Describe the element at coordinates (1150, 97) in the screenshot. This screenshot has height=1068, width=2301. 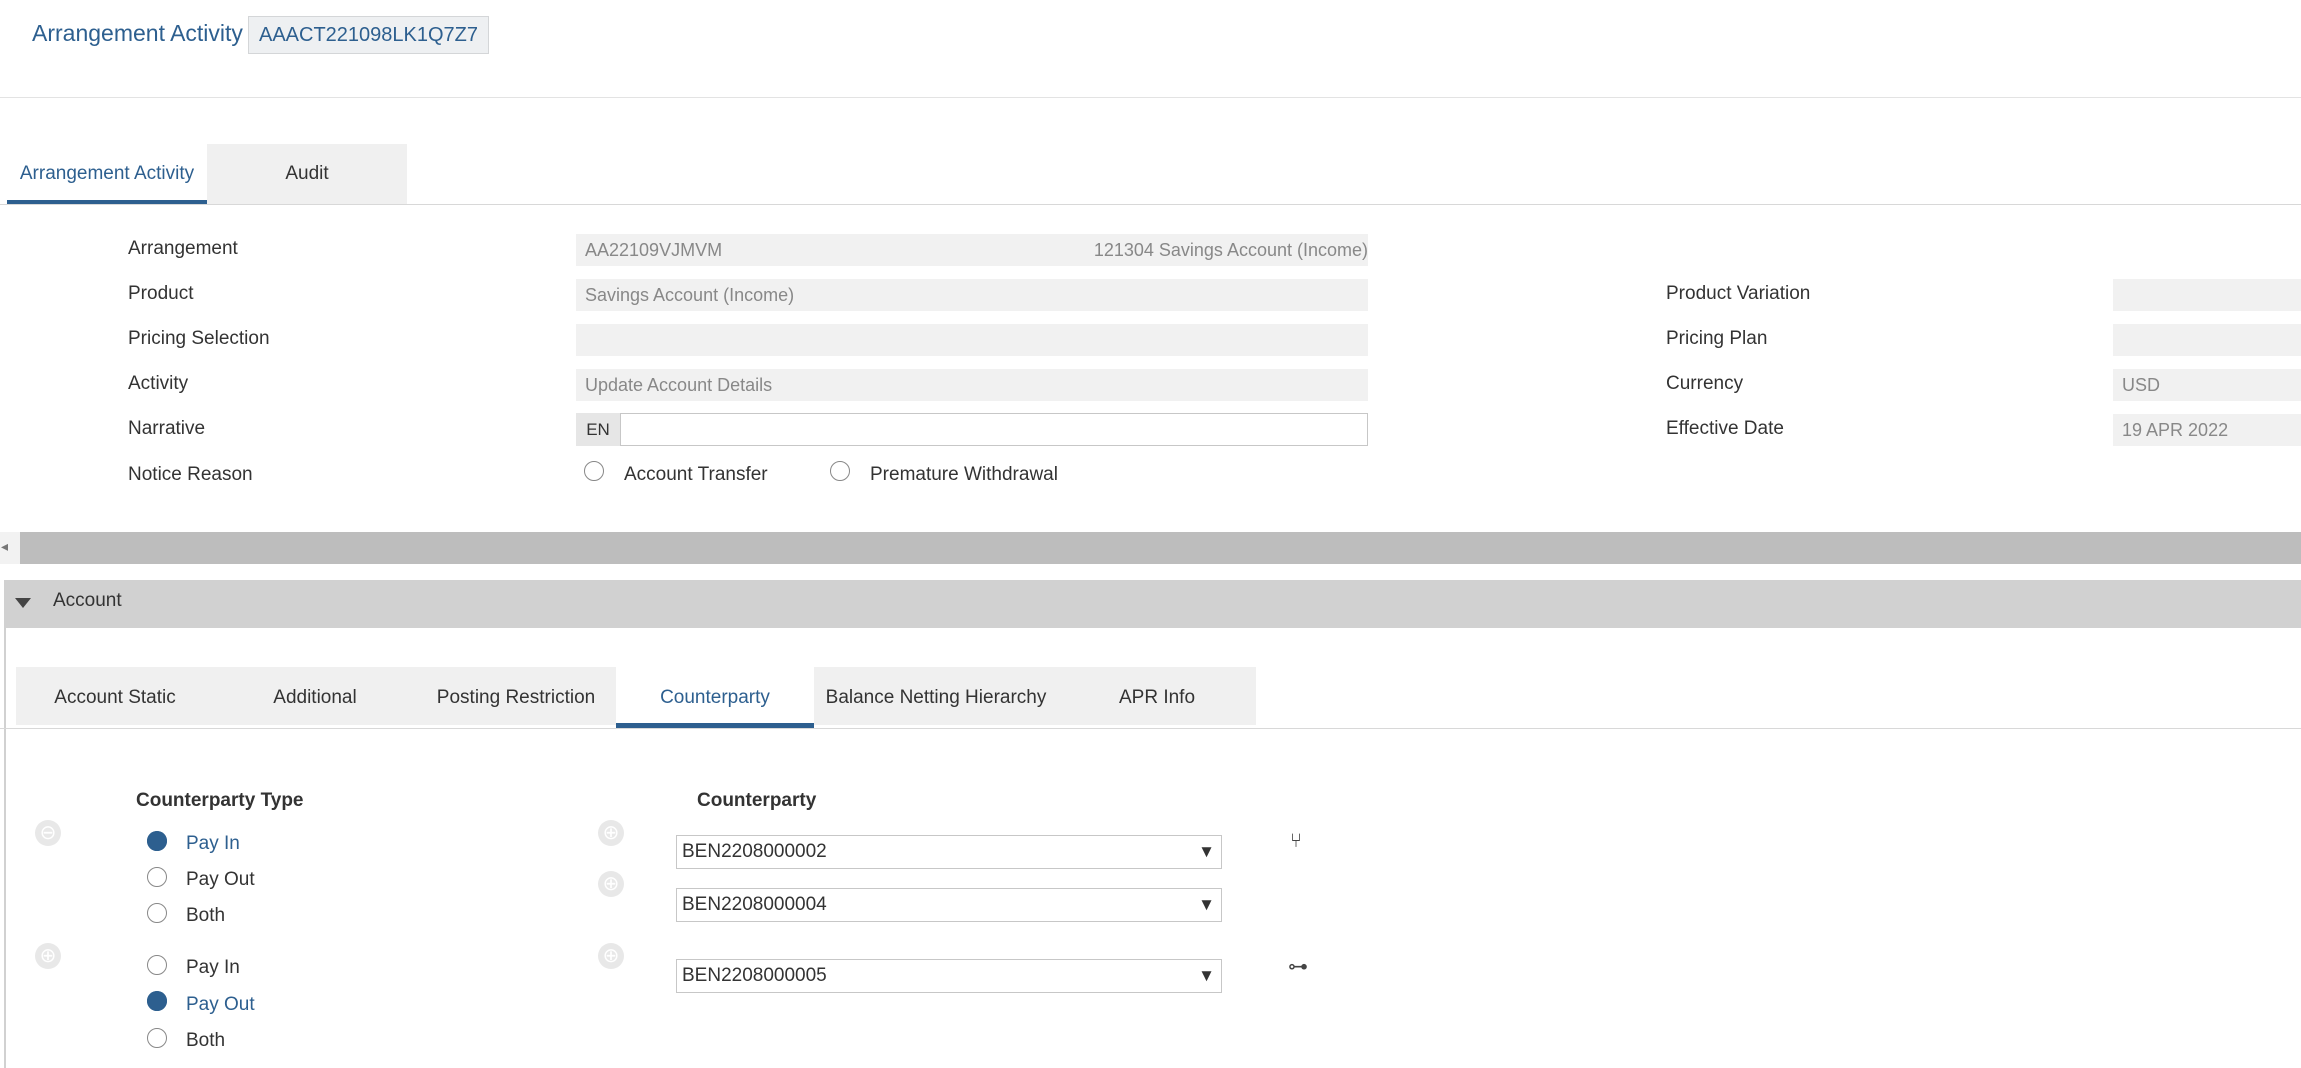
I see `header-divider` at that location.